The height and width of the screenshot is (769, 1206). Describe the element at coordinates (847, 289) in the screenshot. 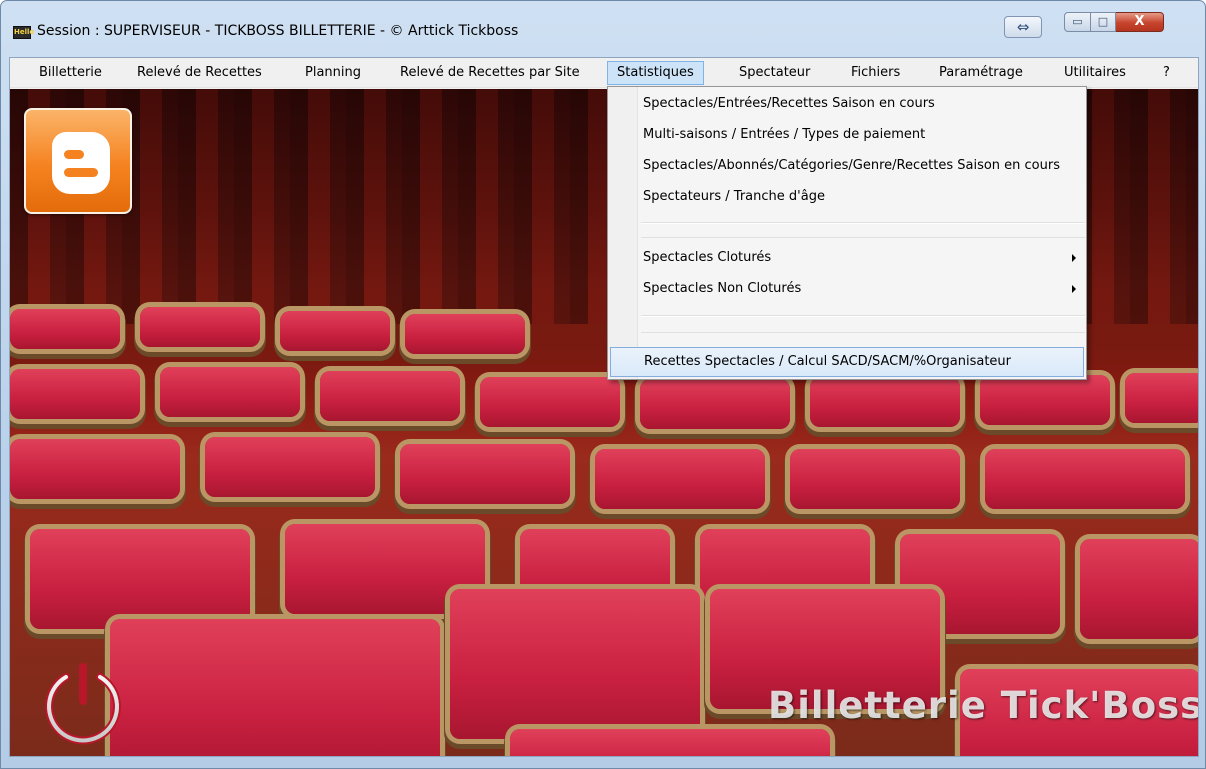

I see `dropdown-item-spectacles-non-clotures: Spectacles Non Cloturés` at that location.